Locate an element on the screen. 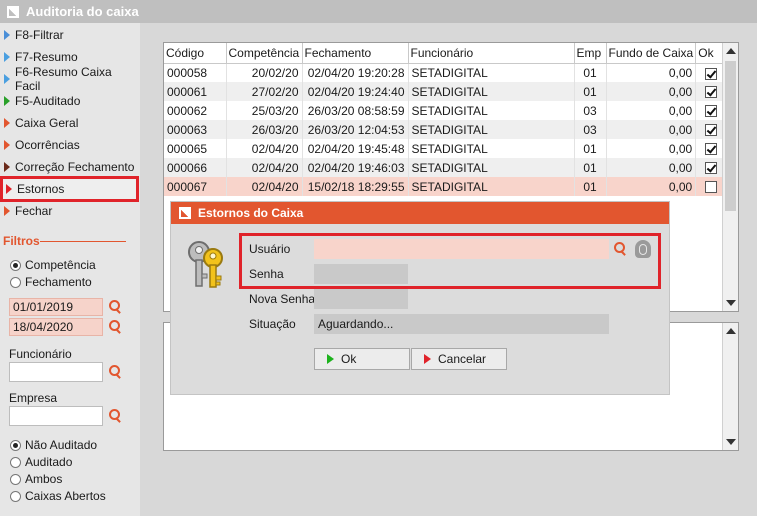 This screenshot has width=757, height=516. menu-correcao-fechamento: Correção Fechamento is located at coordinates (70, 167).